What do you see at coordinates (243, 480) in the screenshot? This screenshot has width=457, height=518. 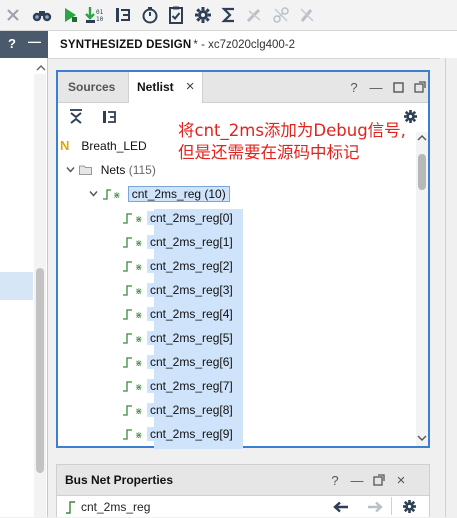 I see `props-header: Bus Net Properties ? — ×` at bounding box center [243, 480].